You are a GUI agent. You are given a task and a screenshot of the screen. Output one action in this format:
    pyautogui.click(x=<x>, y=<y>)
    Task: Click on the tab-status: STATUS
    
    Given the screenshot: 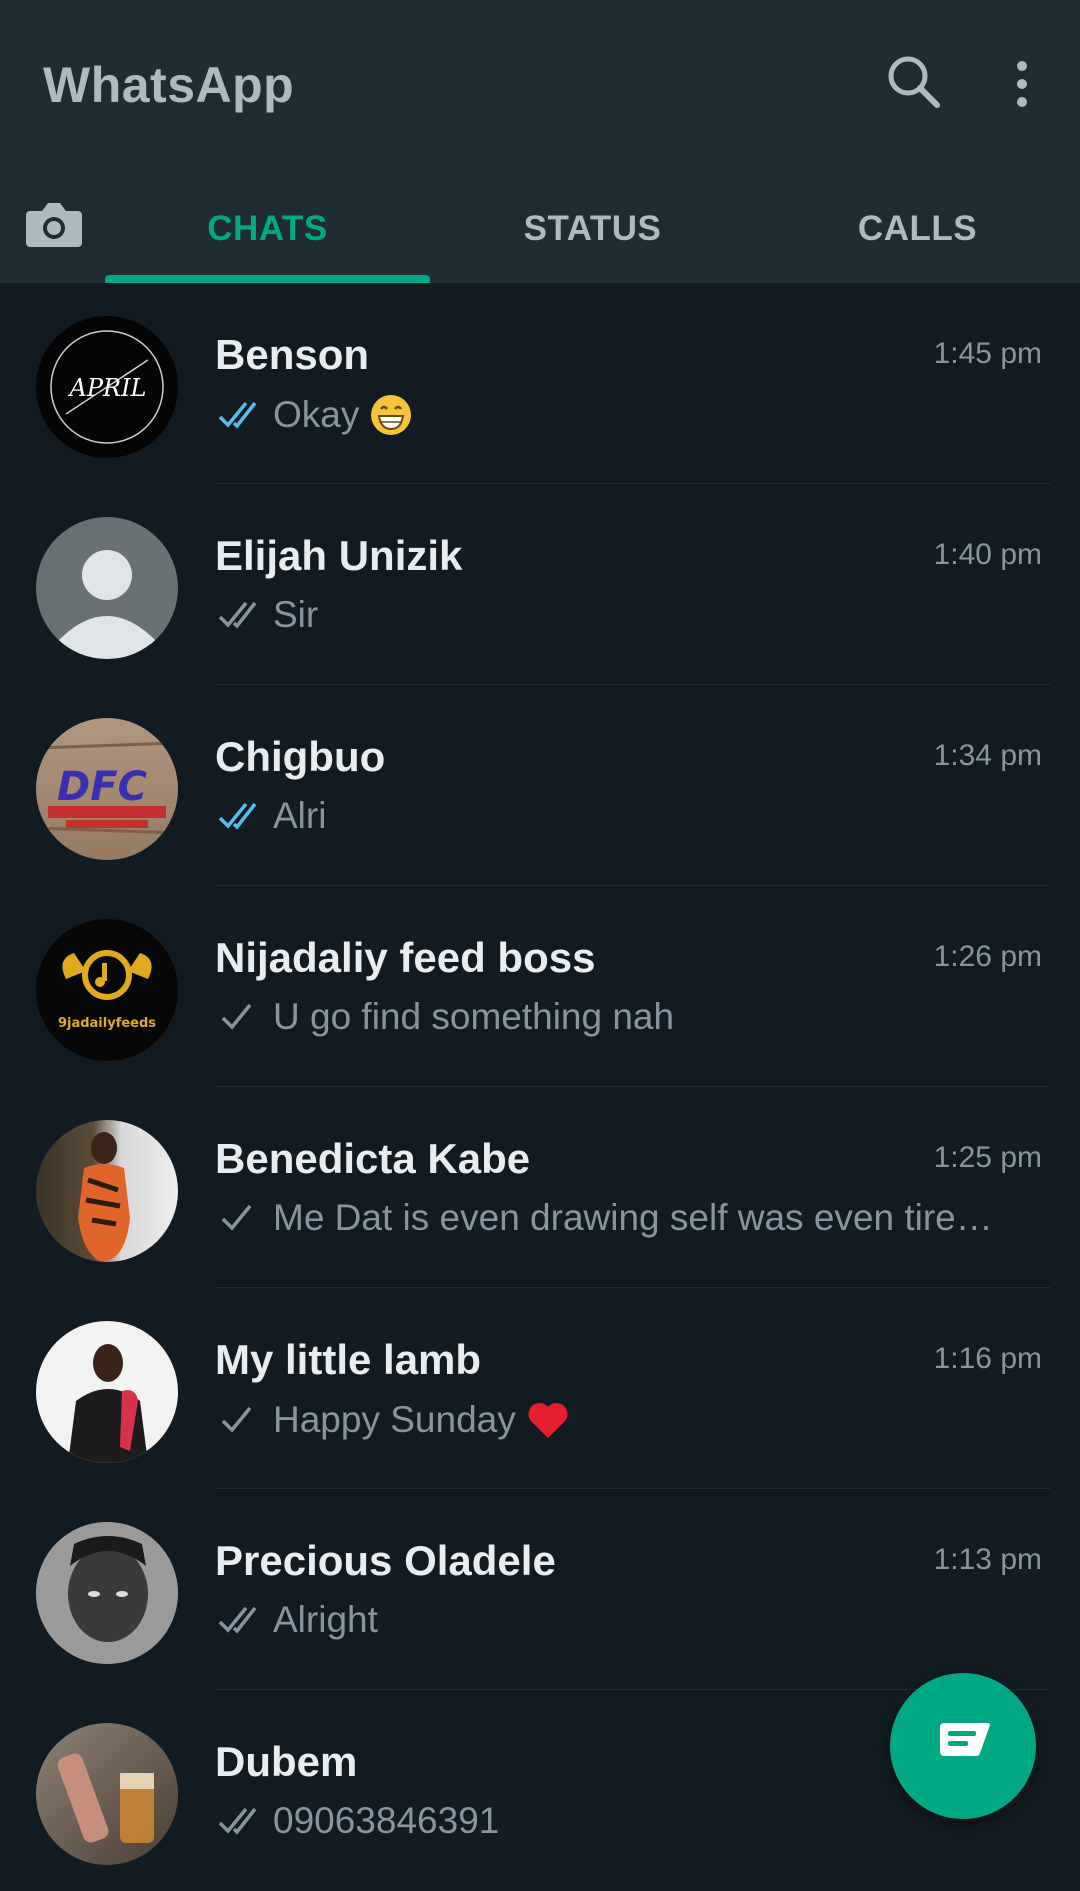 What is the action you would take?
    pyautogui.click(x=592, y=229)
    